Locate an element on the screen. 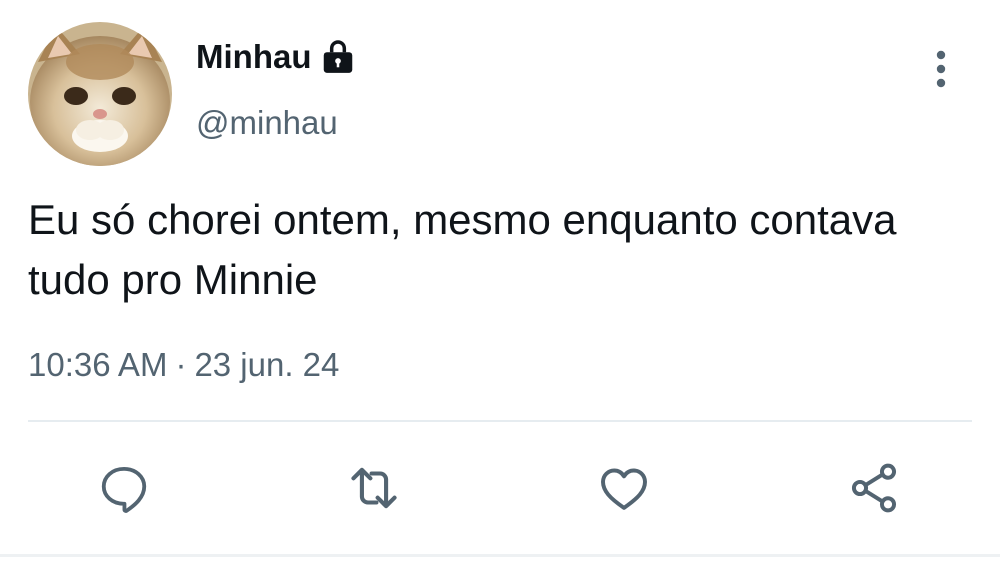 Image resolution: width=1000 pixels, height=572 pixels. reply-button is located at coordinates (124, 488).